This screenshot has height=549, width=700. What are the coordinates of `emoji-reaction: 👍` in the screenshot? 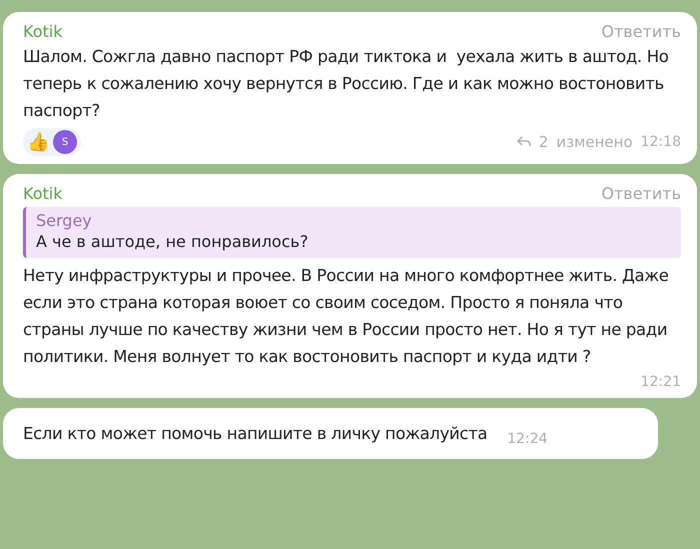 It's located at (38, 142).